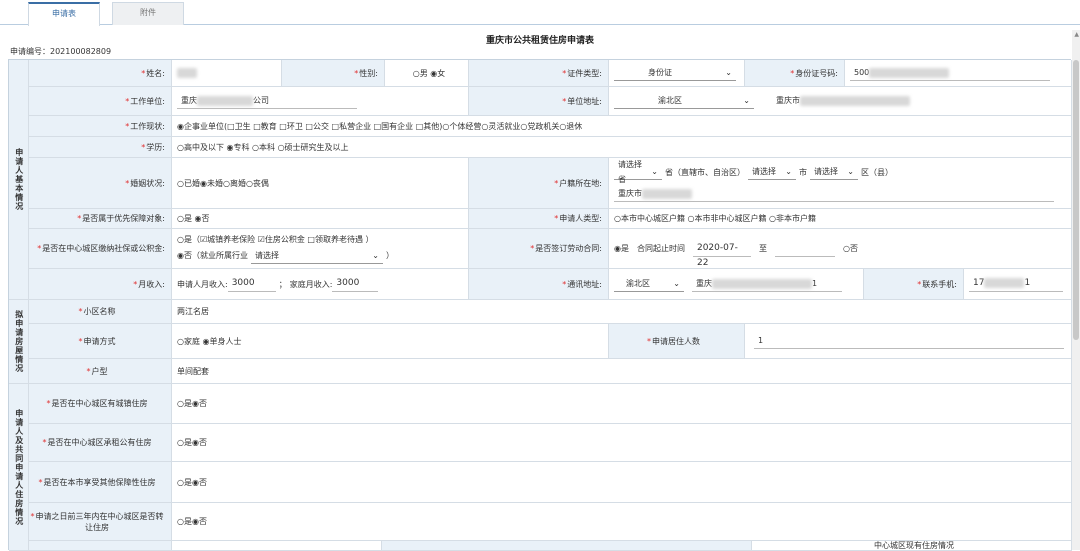  I want to click on income-field: 申请人月收入: 3000 ；家庭月收入: 3000, so click(320, 284).